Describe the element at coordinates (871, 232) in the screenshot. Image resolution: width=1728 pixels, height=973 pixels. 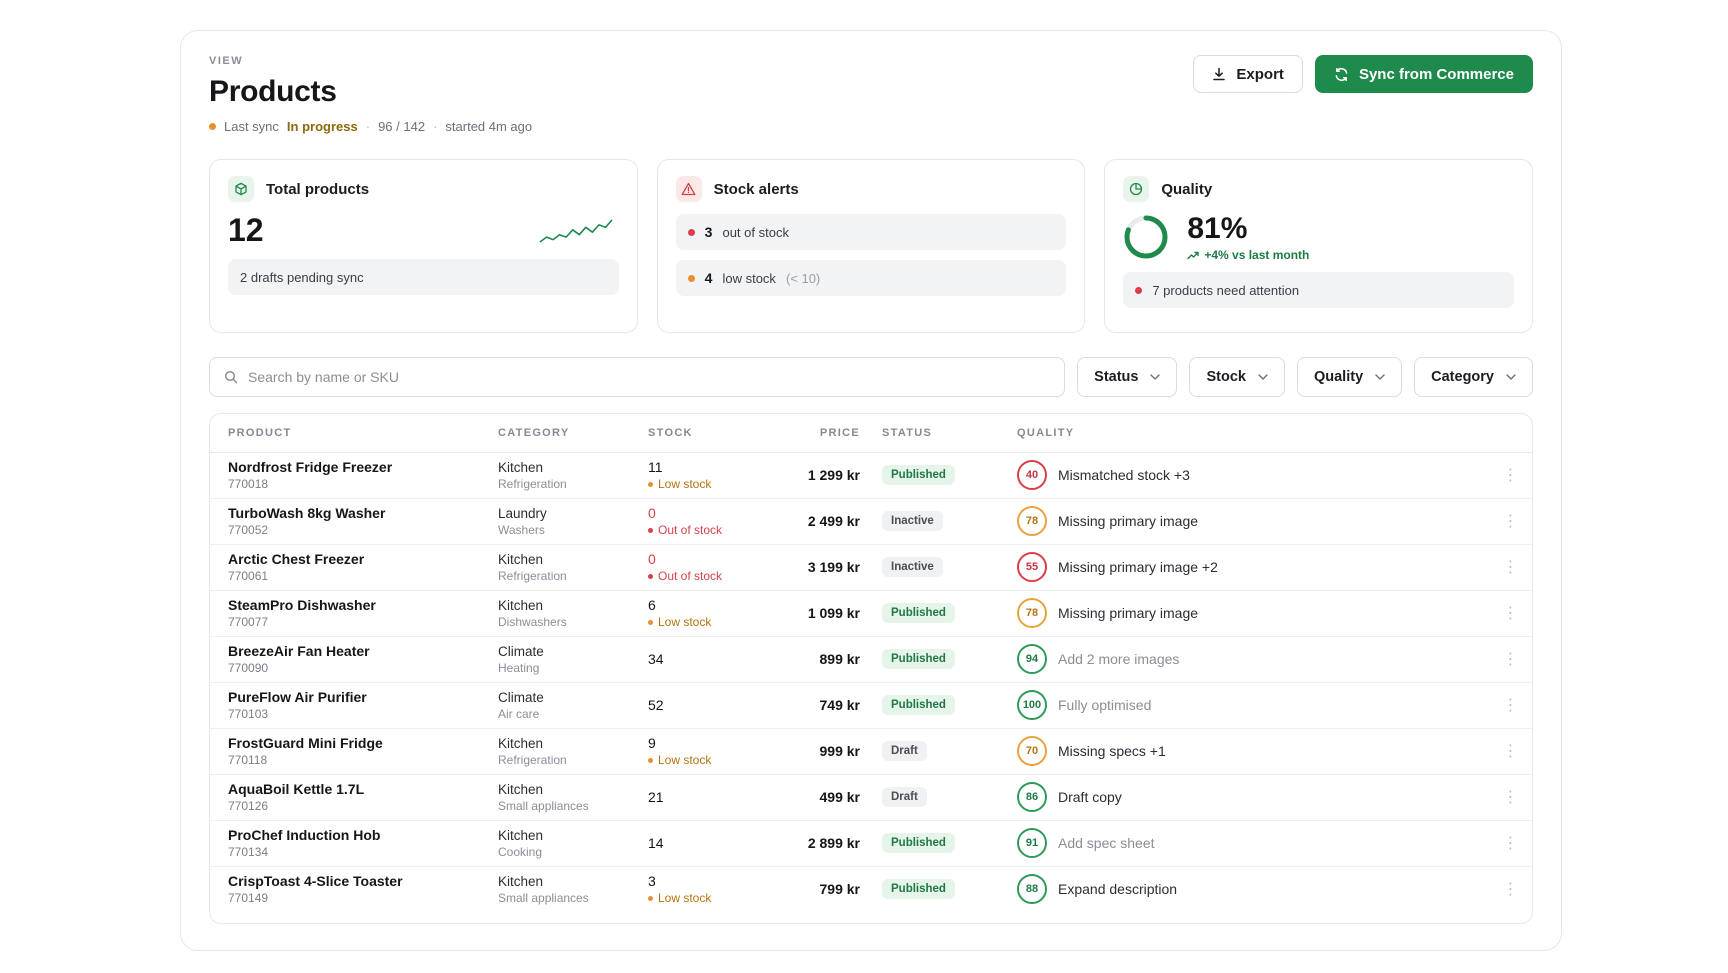
I see `out-of-stock-alert: 3 out of stock` at that location.